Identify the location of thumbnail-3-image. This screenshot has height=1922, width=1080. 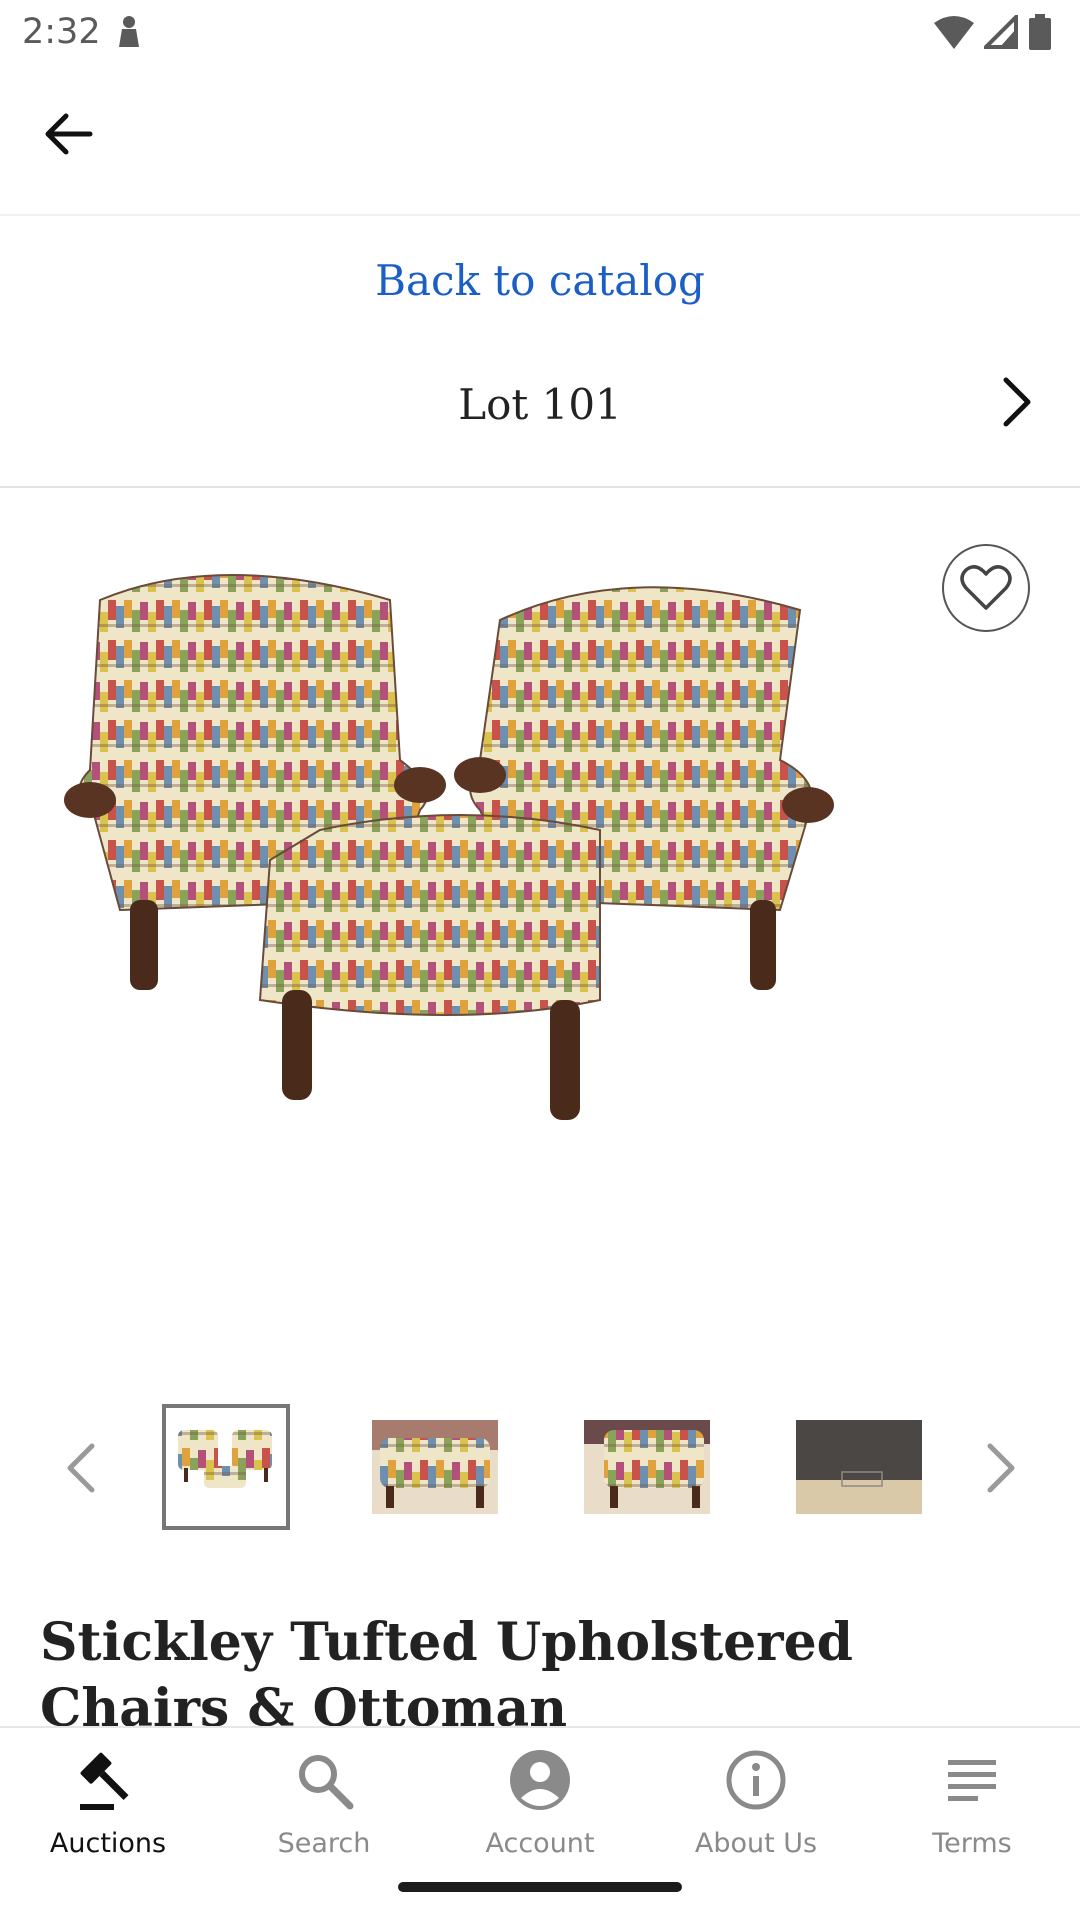
(647, 1467).